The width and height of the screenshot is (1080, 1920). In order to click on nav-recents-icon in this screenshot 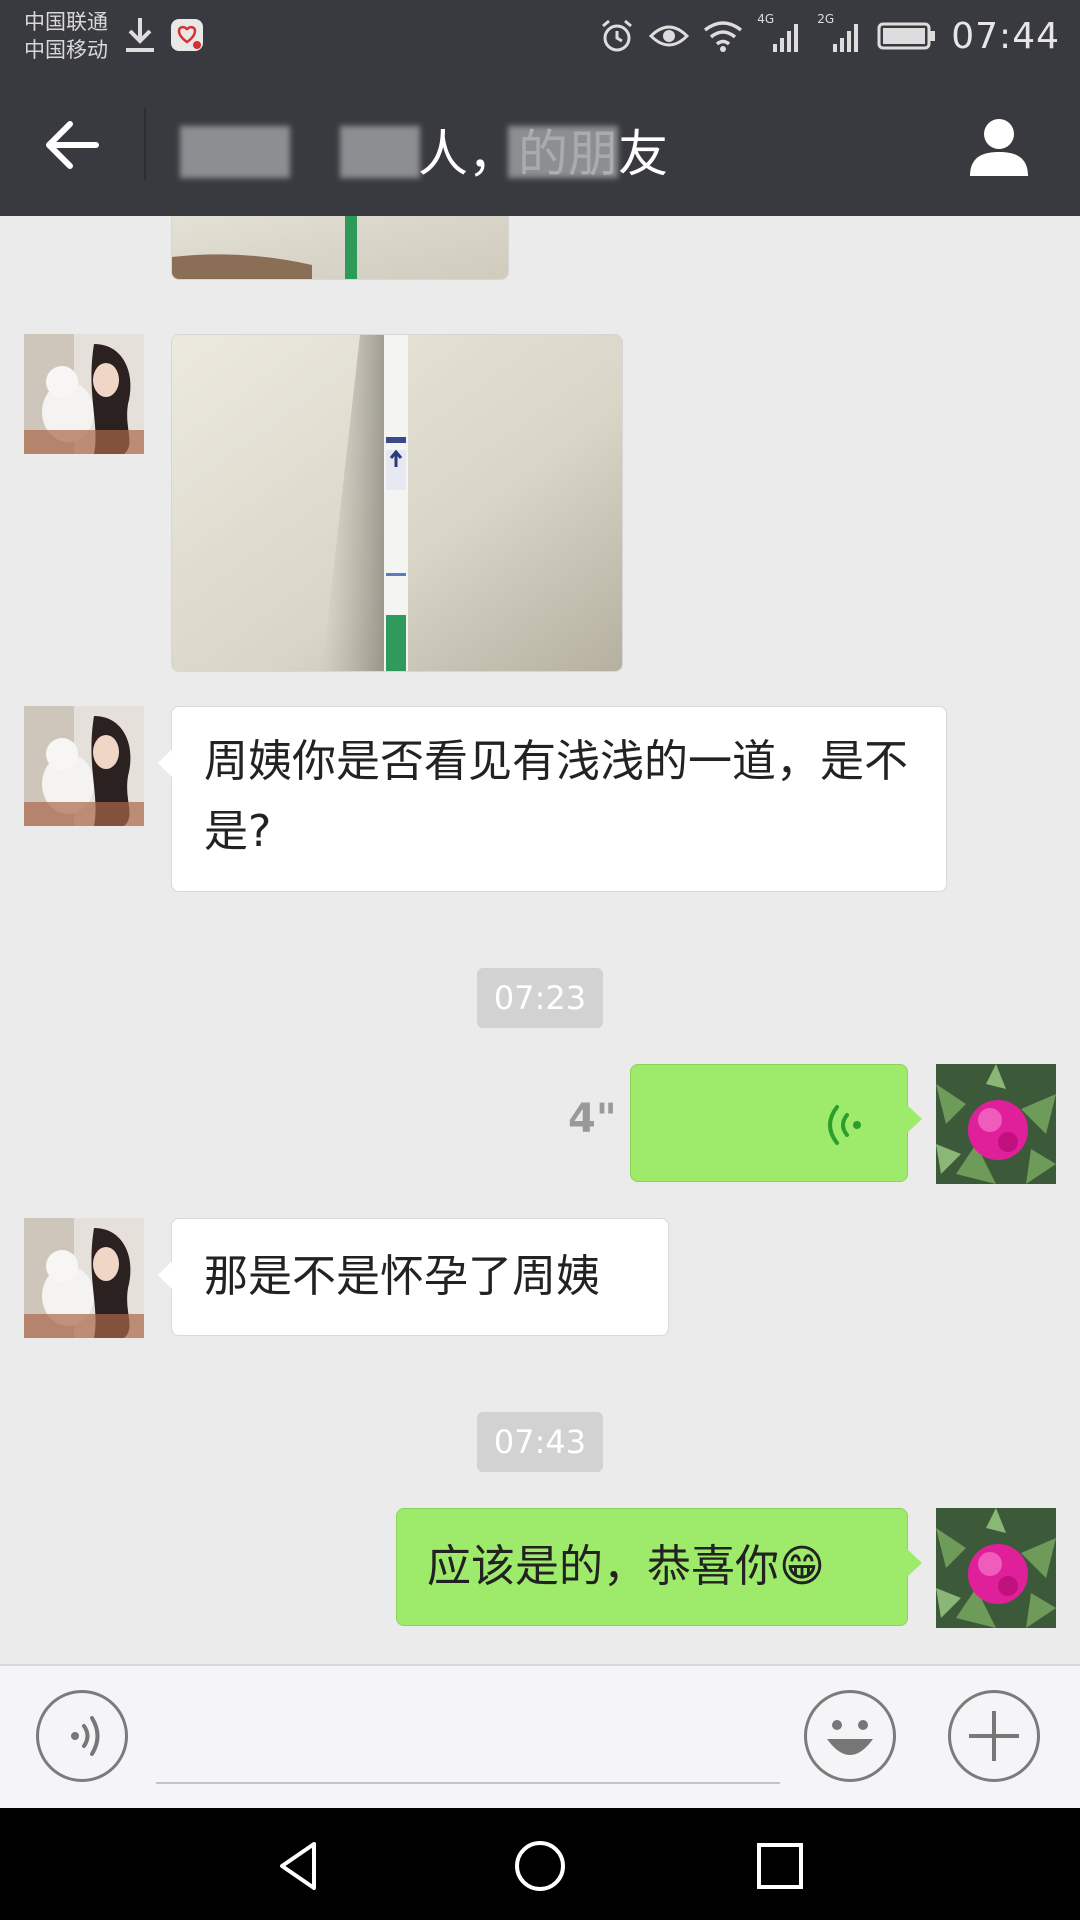, I will do `click(780, 1866)`.